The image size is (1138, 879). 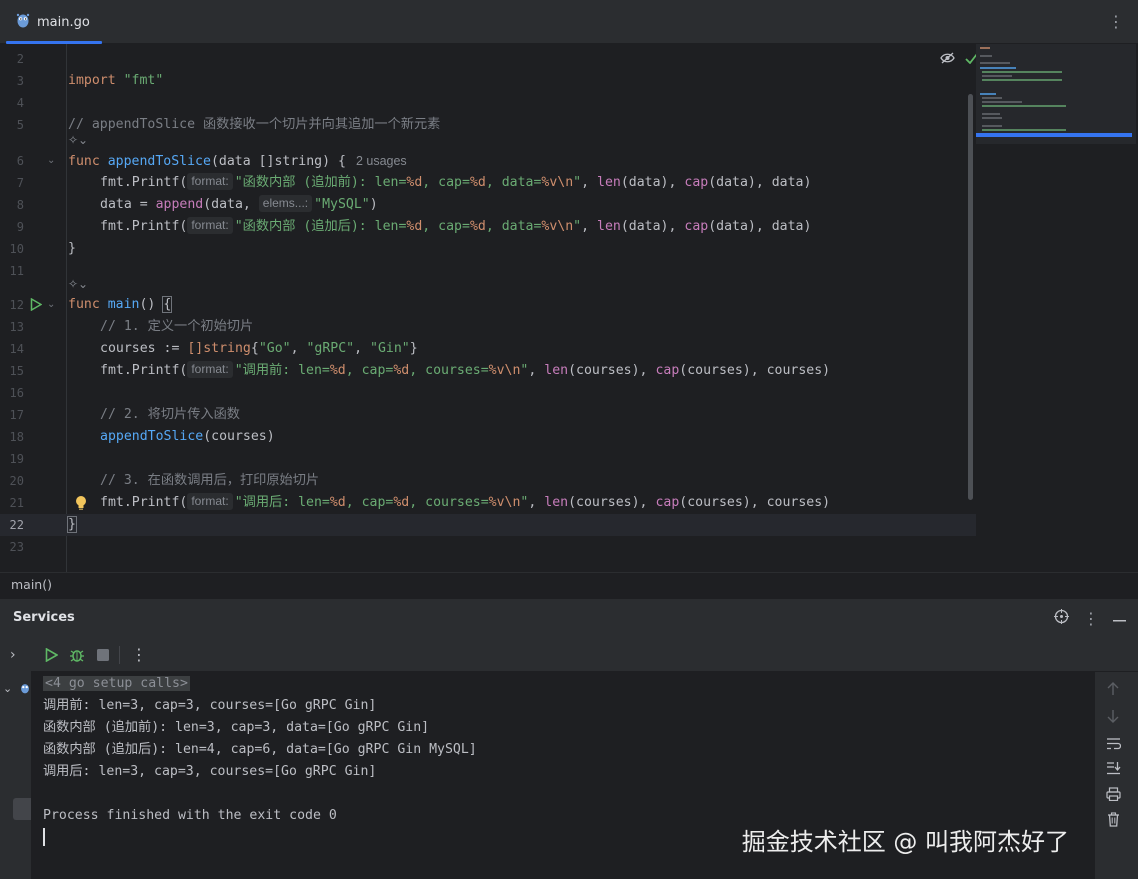 I want to click on crosshair-icon, so click(x=1061, y=618).